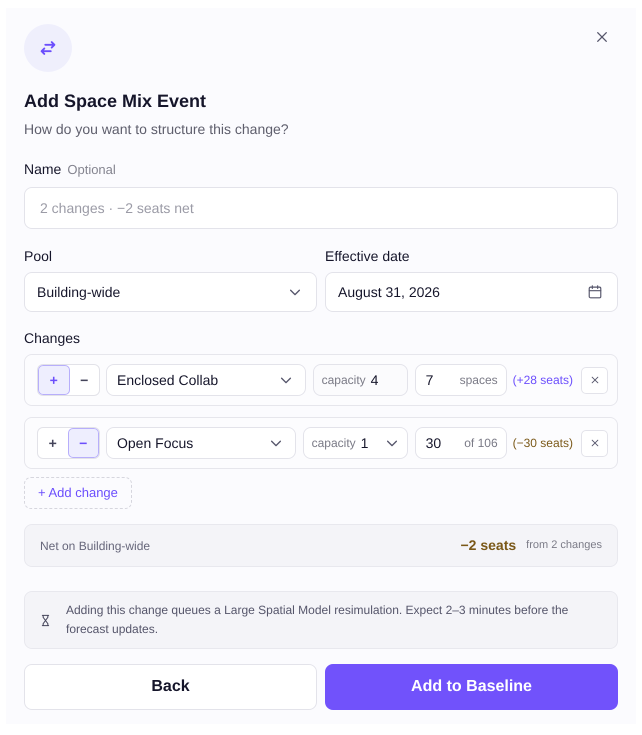 The image size is (642, 735). I want to click on date-field: August 31, 2026, so click(471, 292).